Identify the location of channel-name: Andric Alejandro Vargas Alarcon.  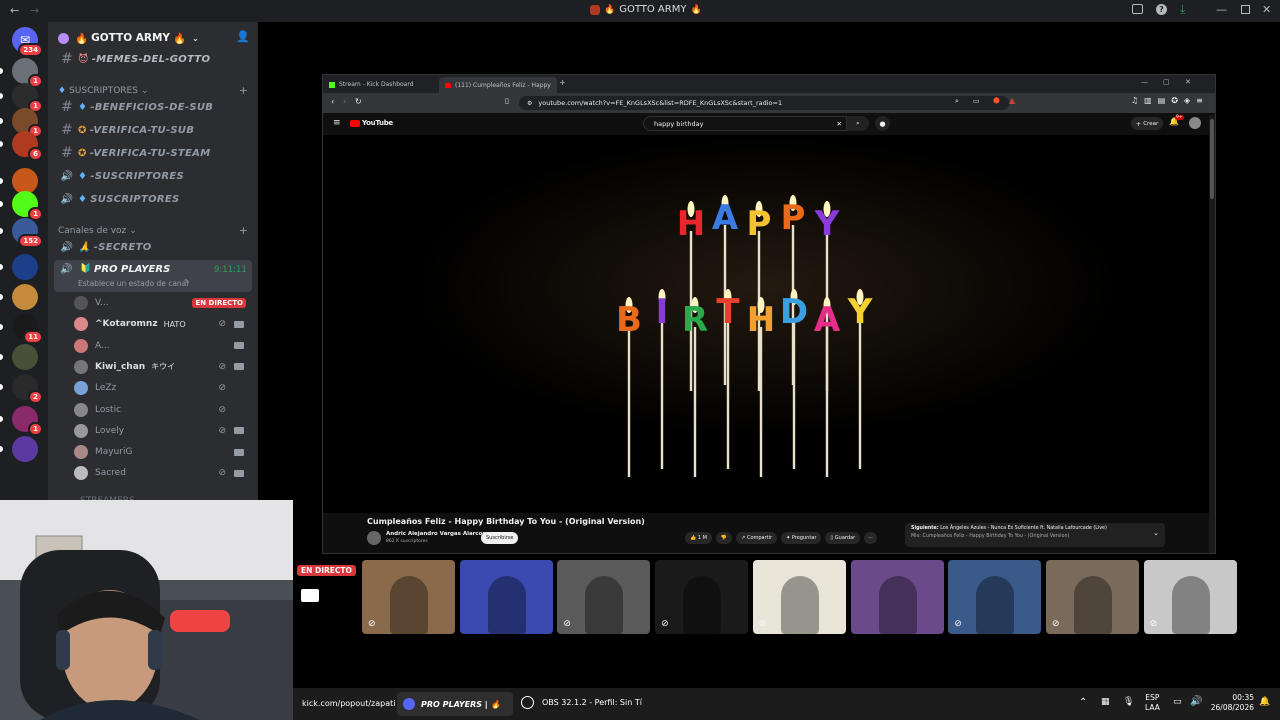
(436, 534).